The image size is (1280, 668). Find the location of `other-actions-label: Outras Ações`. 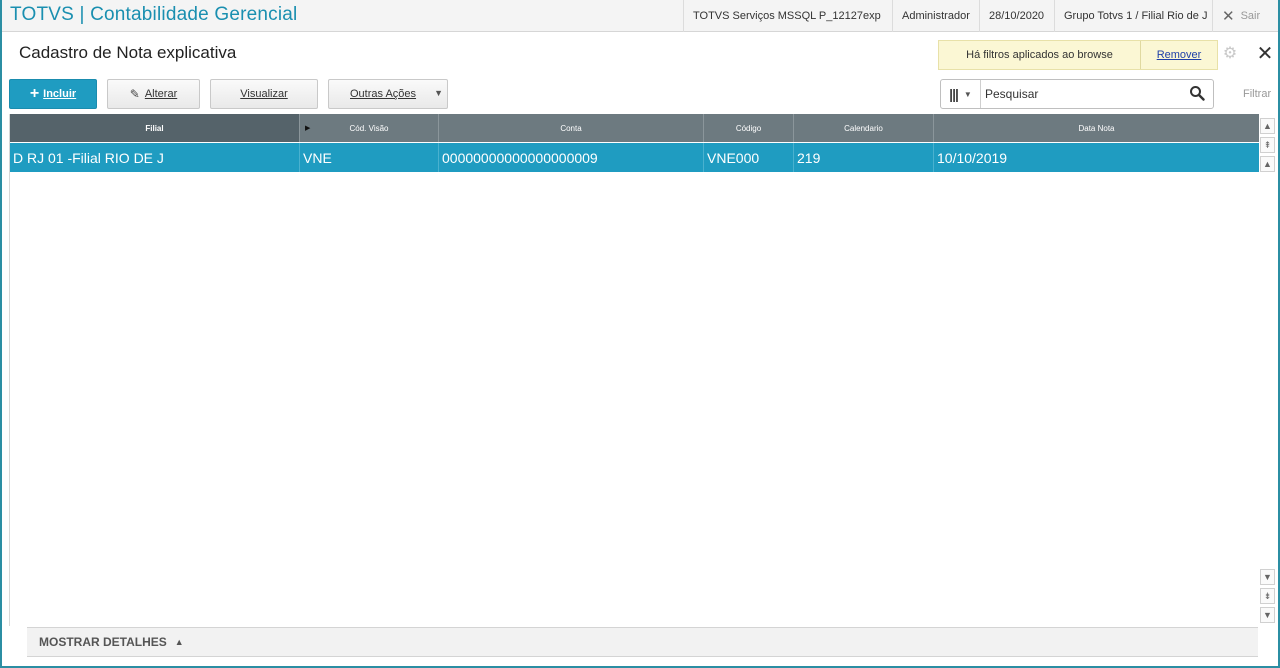

other-actions-label: Outras Ações is located at coordinates (383, 94).